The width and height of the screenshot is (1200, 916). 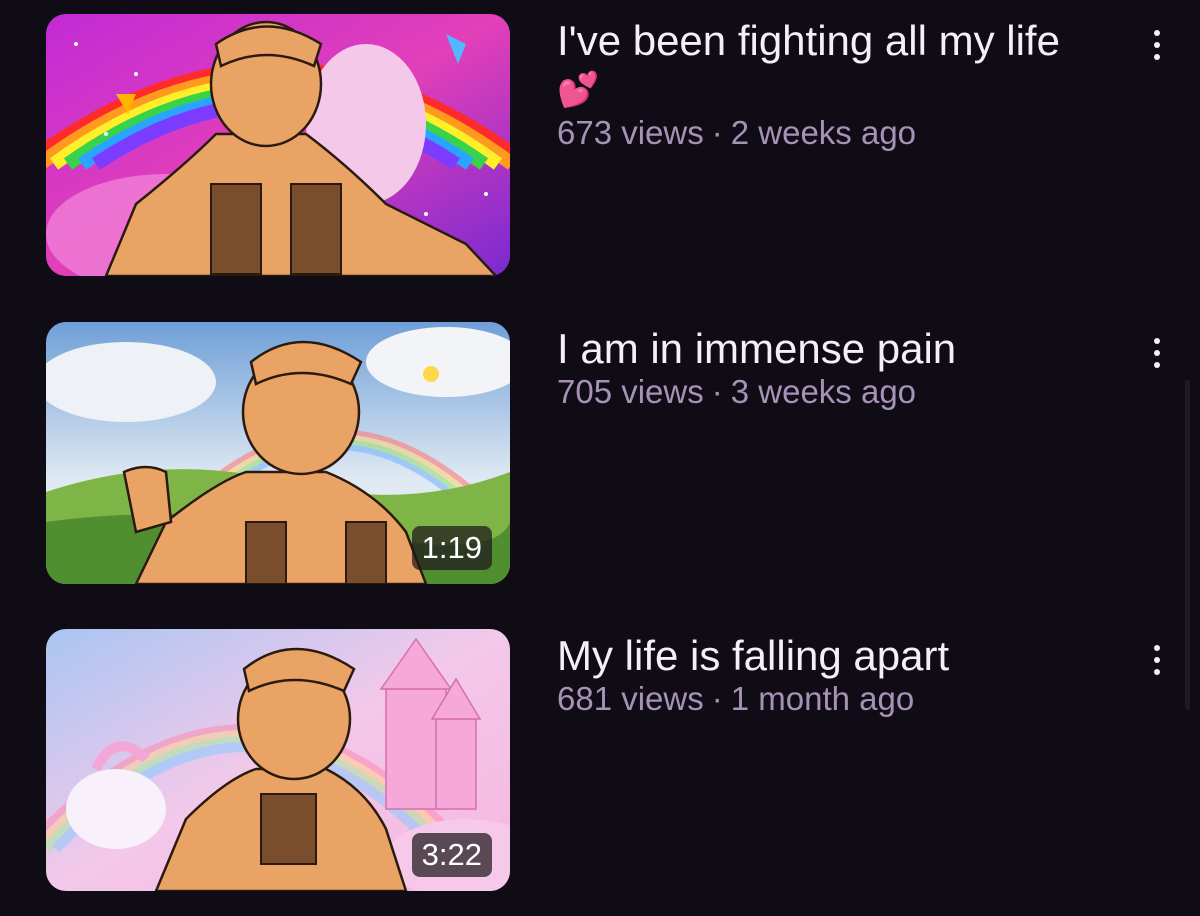 What do you see at coordinates (823, 132) in the screenshot?
I see `upload-age: 2 weeks ago` at bounding box center [823, 132].